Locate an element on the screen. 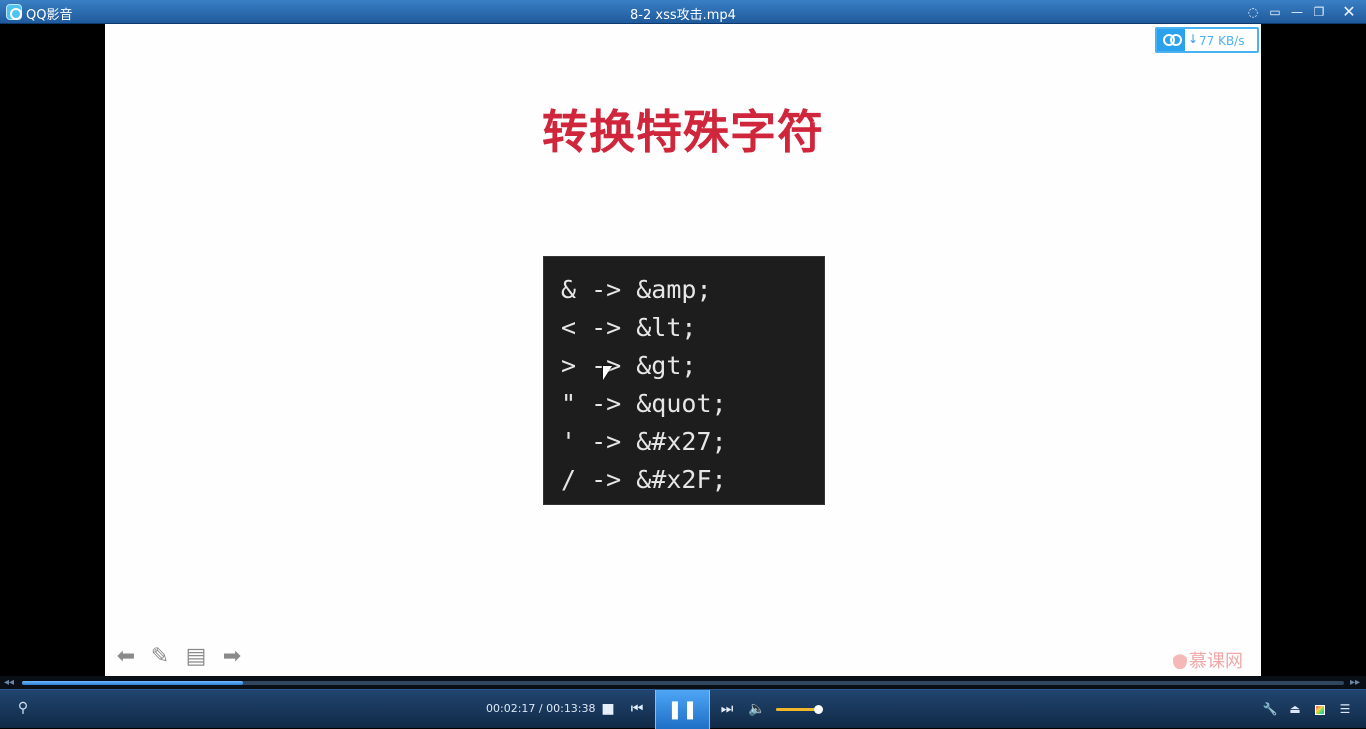  download-speed-badge: ↓ 77 KB/s is located at coordinates (1207, 40).